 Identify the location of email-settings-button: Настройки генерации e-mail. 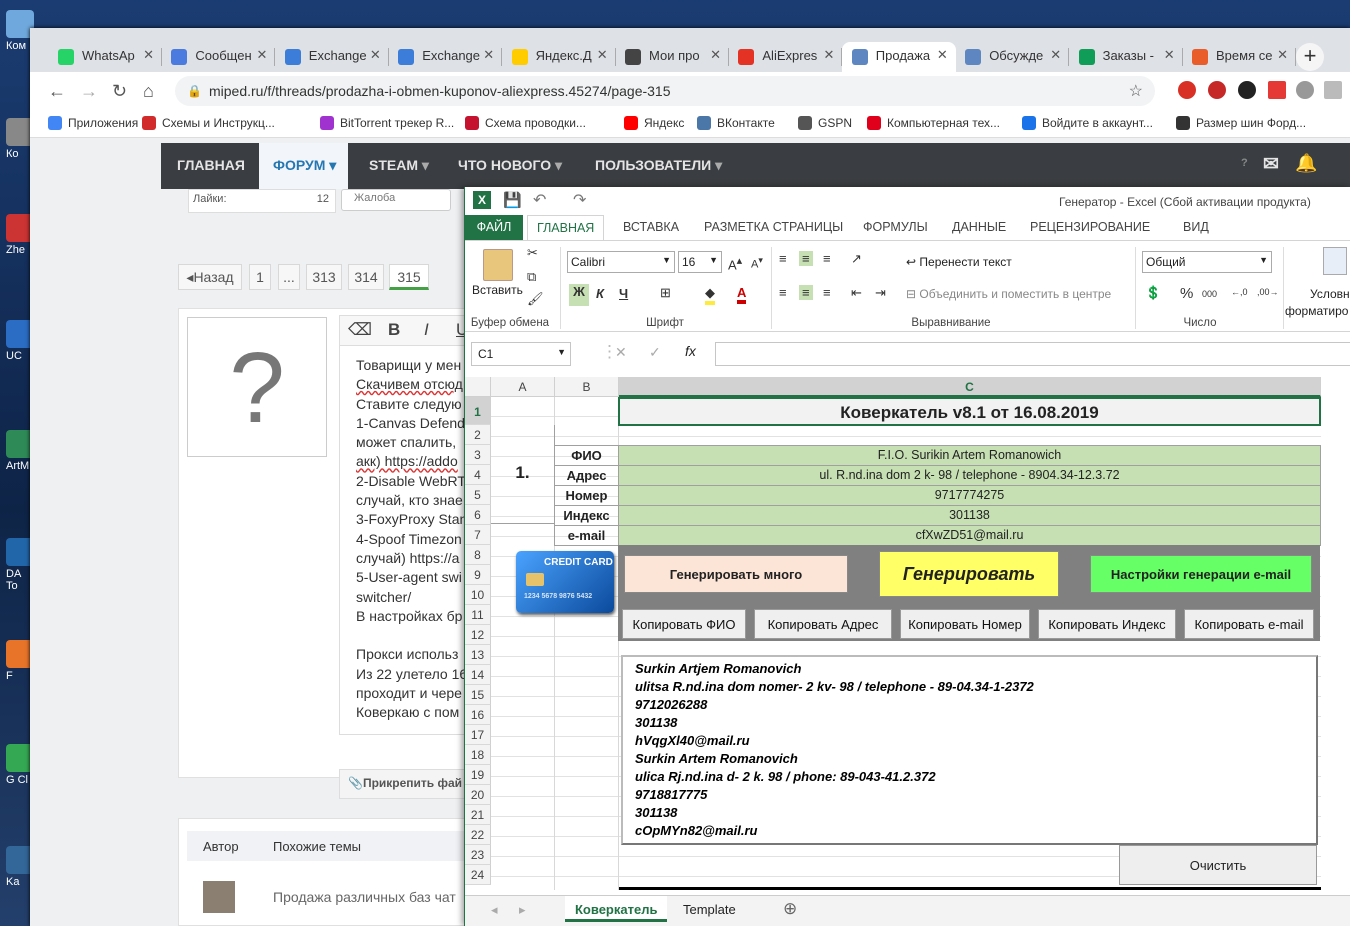
(1201, 574).